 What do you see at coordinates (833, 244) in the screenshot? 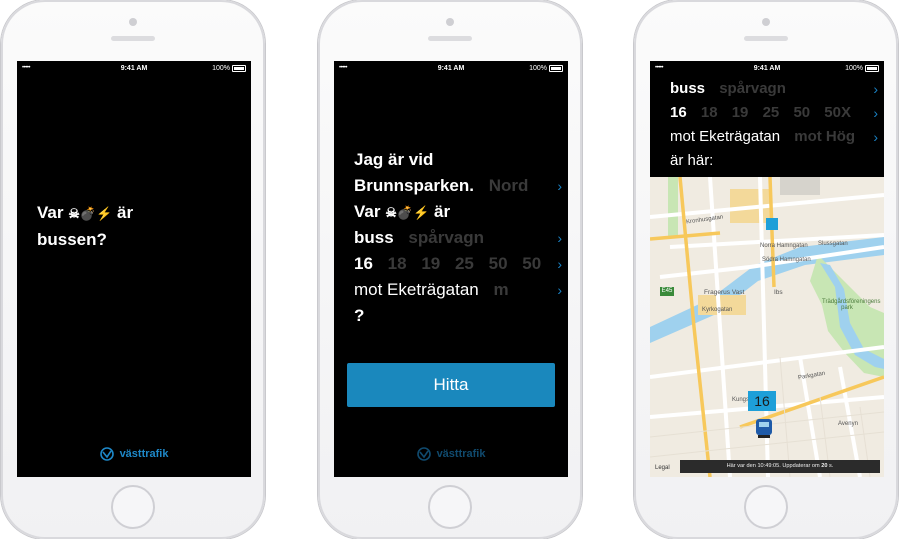
I see `map-label: Slussgatan` at bounding box center [833, 244].